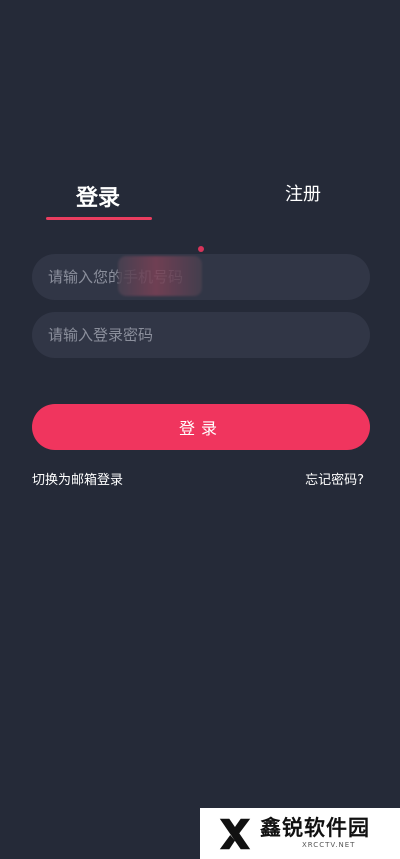 This screenshot has width=400, height=859. What do you see at coordinates (201, 427) in the screenshot?
I see `login-button: 登录` at bounding box center [201, 427].